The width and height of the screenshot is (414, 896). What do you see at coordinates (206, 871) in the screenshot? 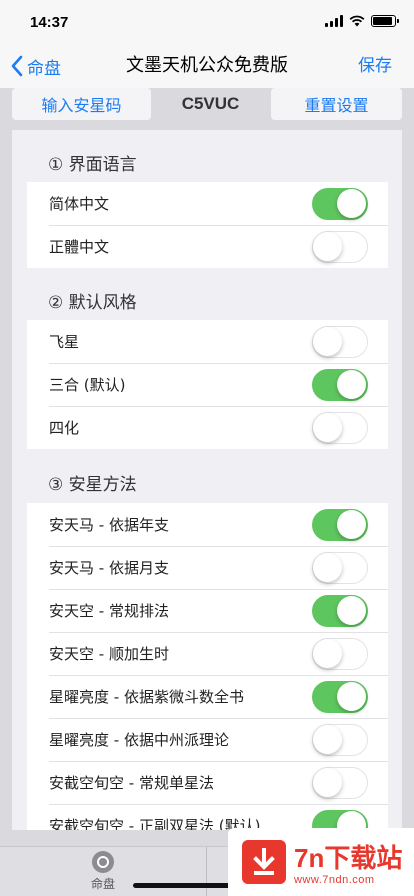
I see `tab-divider` at bounding box center [206, 871].